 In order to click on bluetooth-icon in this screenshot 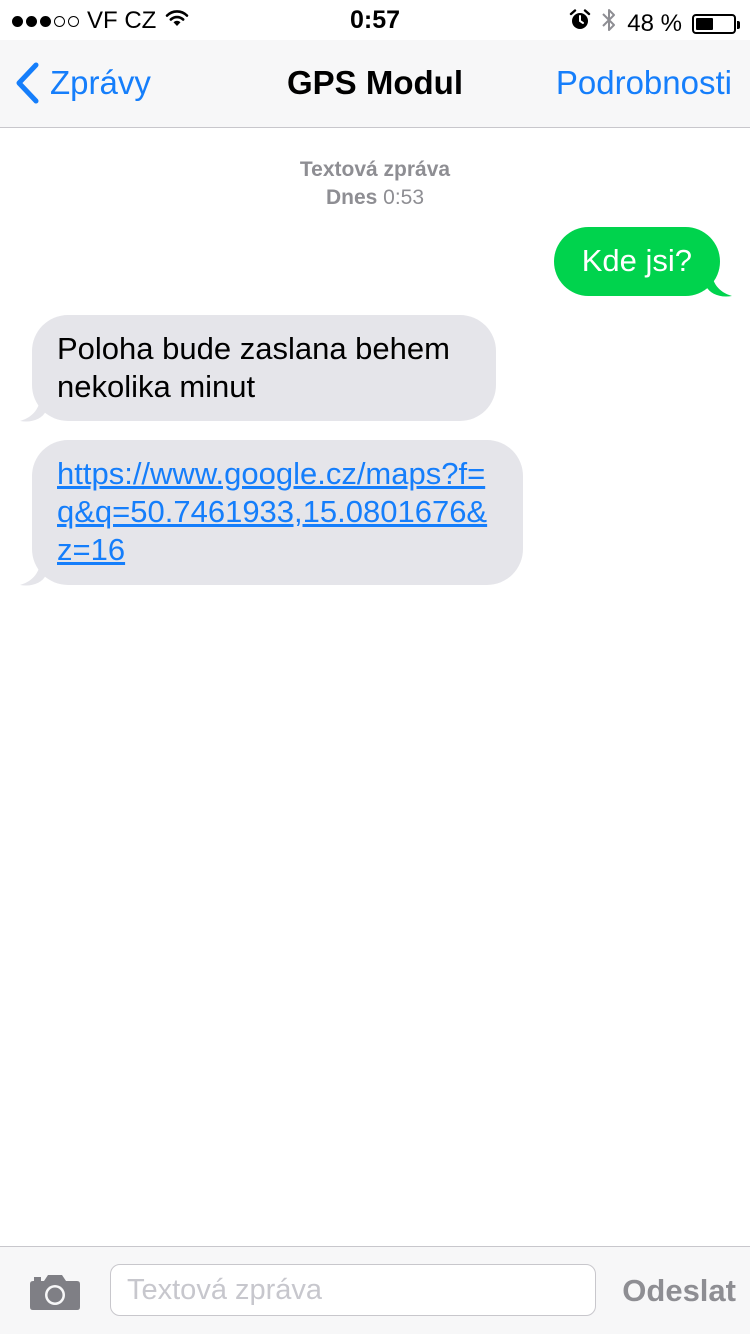, I will do `click(609, 23)`.